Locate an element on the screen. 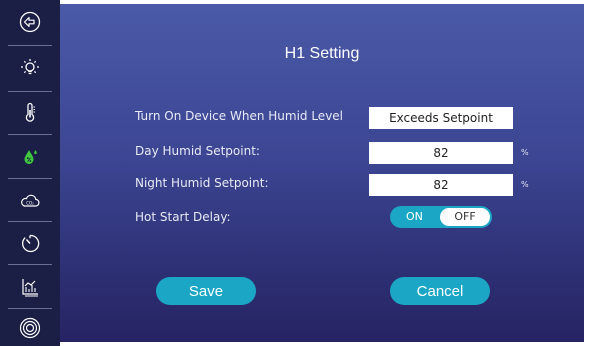 Image resolution: width=591 pixels, height=346 pixels. hot-start-delay-toggle: ON OFF is located at coordinates (441, 217).